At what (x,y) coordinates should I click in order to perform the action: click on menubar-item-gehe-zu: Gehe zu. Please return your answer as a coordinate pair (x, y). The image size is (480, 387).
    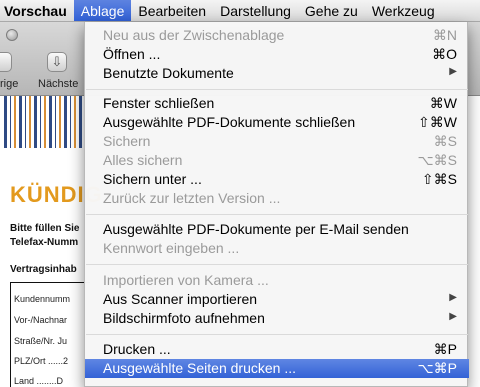
    Looking at the image, I should click on (331, 10).